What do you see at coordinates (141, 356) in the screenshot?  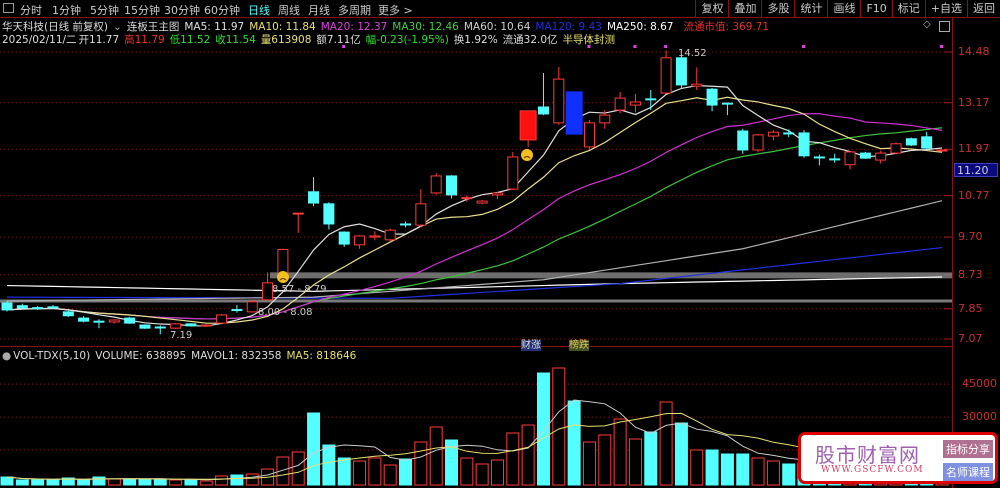 I see `volume-value: VOLUME: 638895` at bounding box center [141, 356].